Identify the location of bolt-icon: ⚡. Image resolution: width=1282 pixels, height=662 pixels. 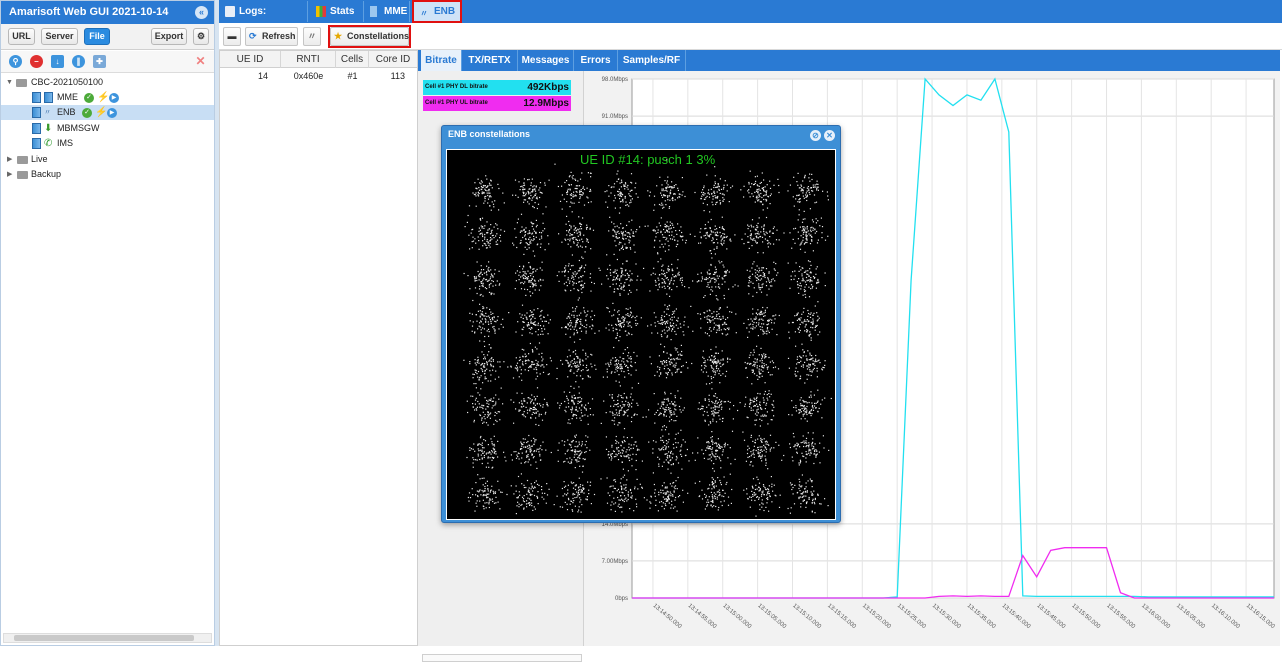
(101, 112).